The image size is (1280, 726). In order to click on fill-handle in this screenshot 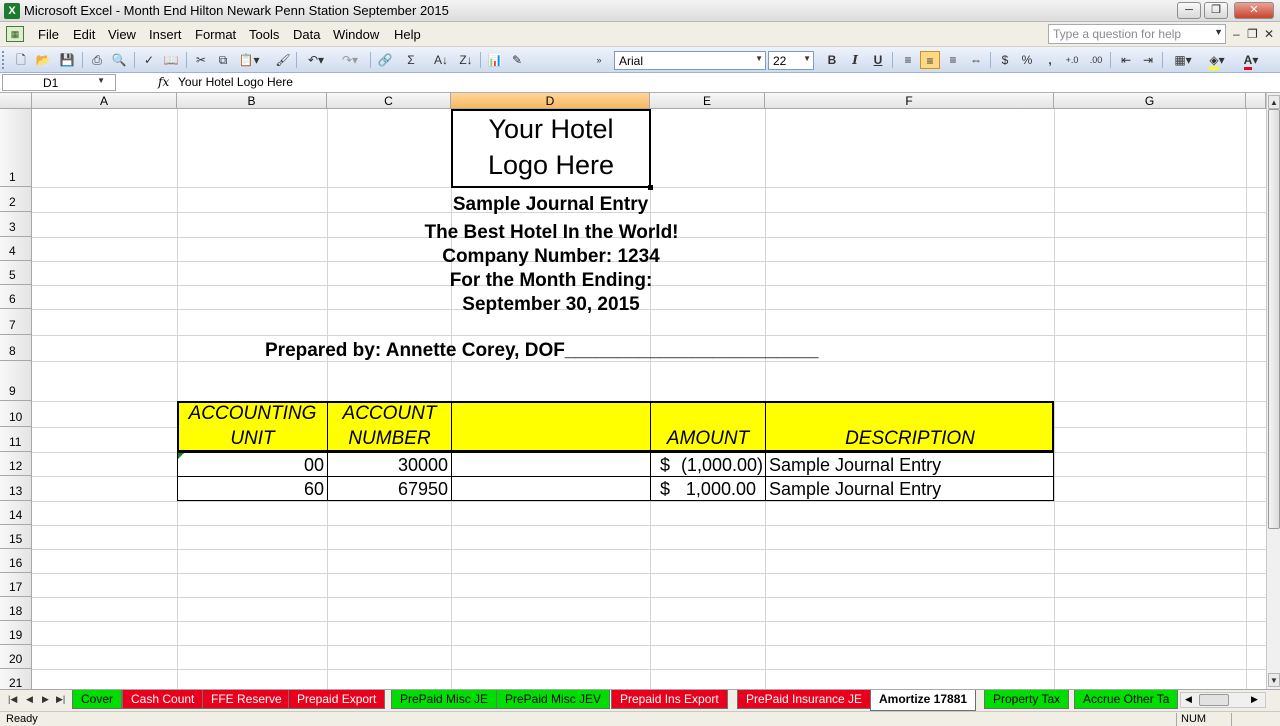, I will do `click(650, 187)`.